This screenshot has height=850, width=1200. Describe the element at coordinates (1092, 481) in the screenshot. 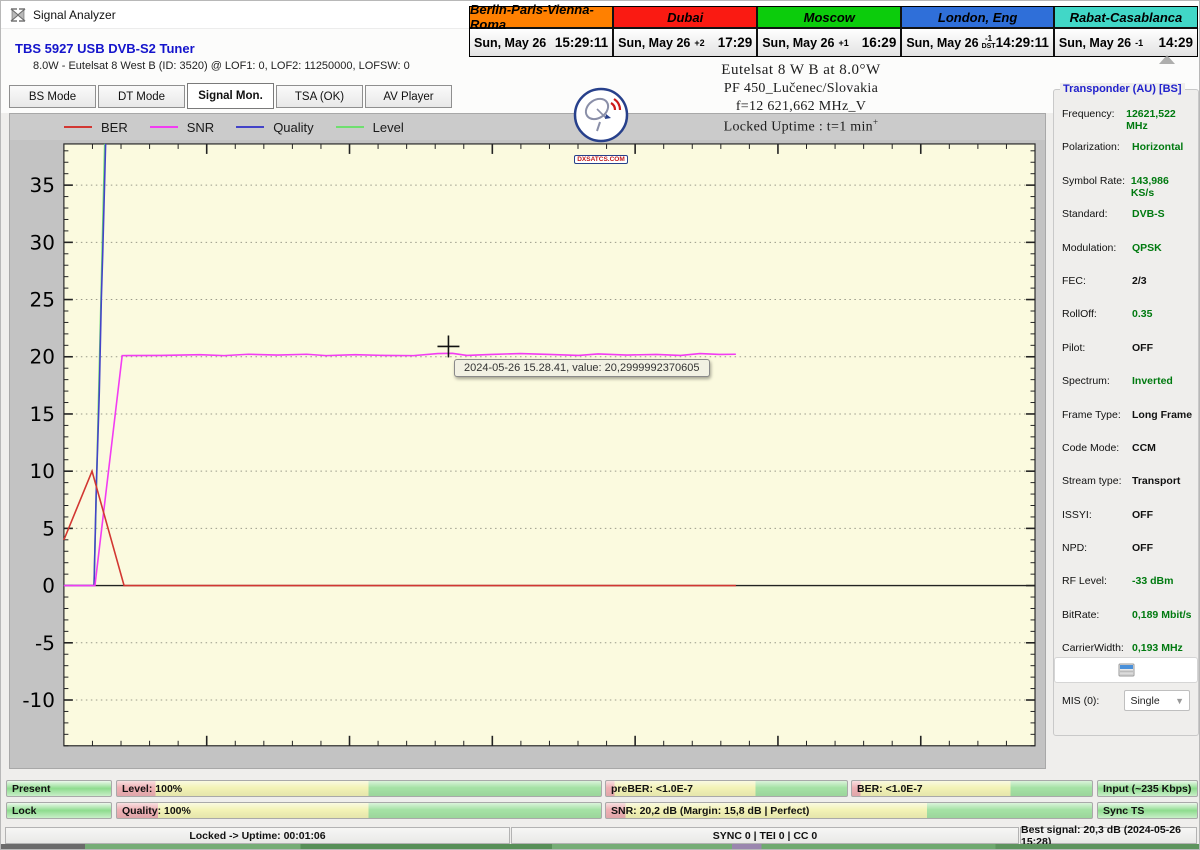

I see `transponder-label: Stream type:` at that location.